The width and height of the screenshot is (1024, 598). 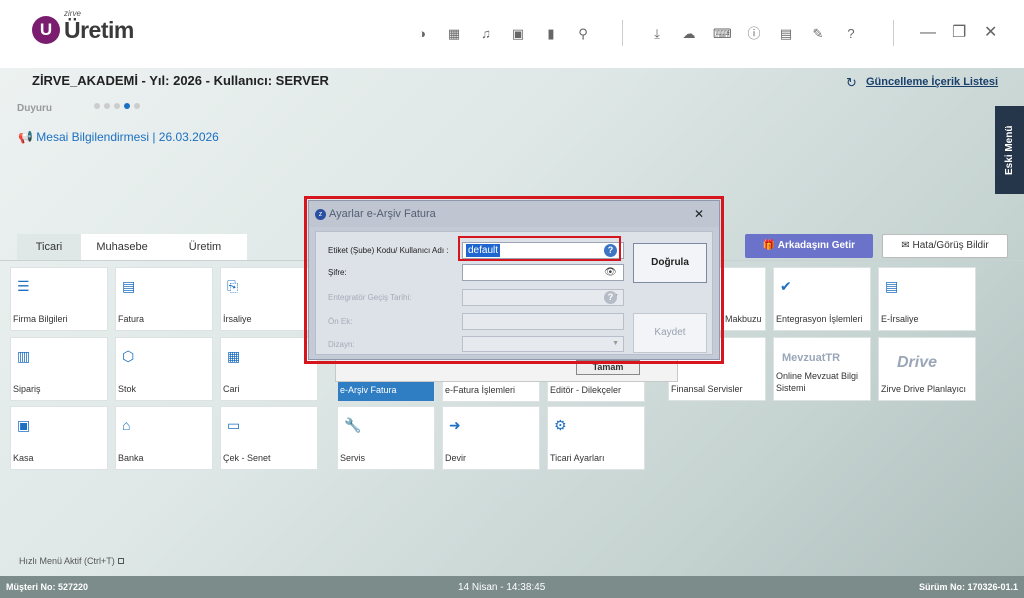 What do you see at coordinates (353, 425) in the screenshot?
I see `wrench-icon: 🔧` at bounding box center [353, 425].